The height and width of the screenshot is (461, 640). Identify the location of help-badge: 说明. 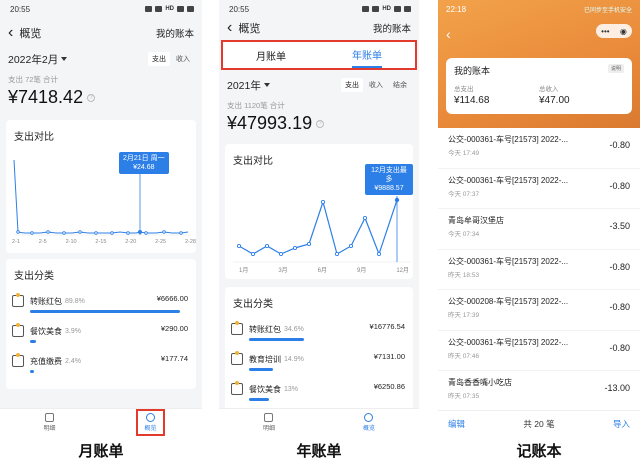
(615, 68).